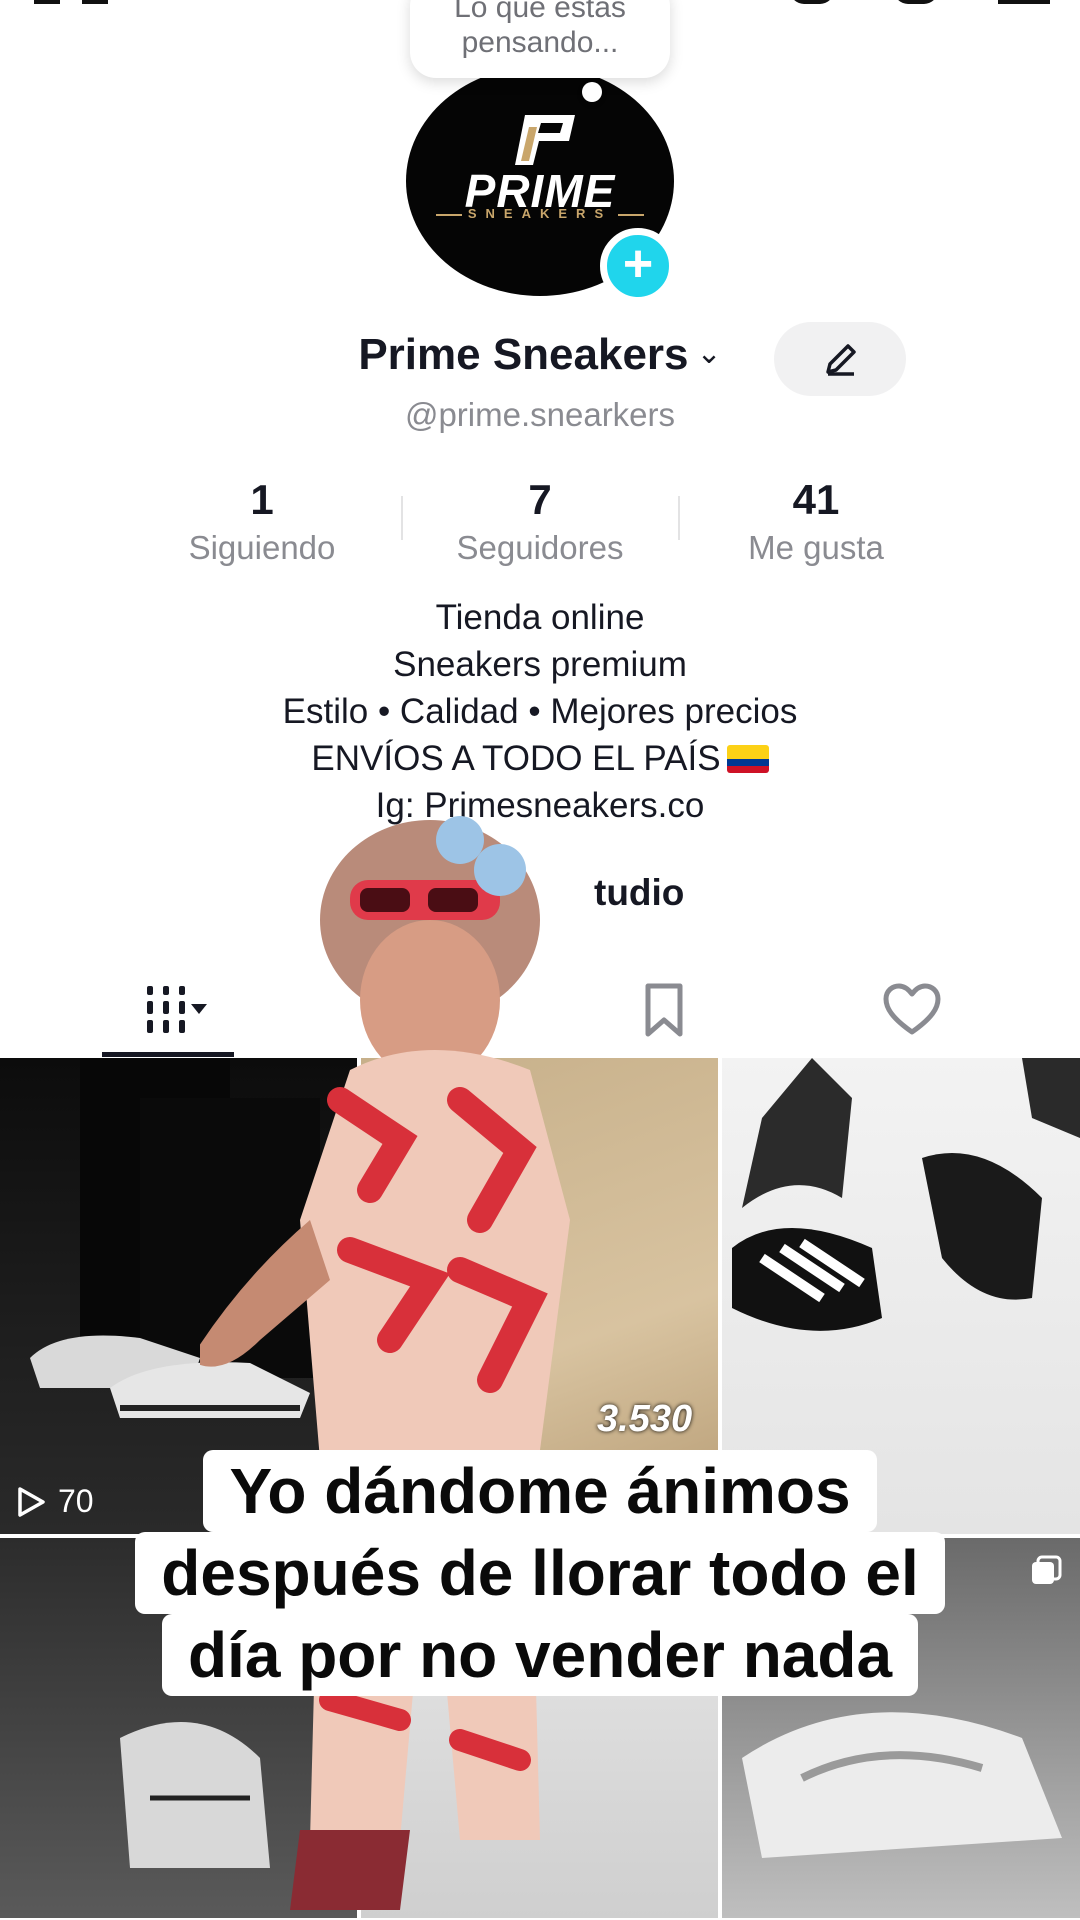  I want to click on pencil-icon, so click(841, 360).